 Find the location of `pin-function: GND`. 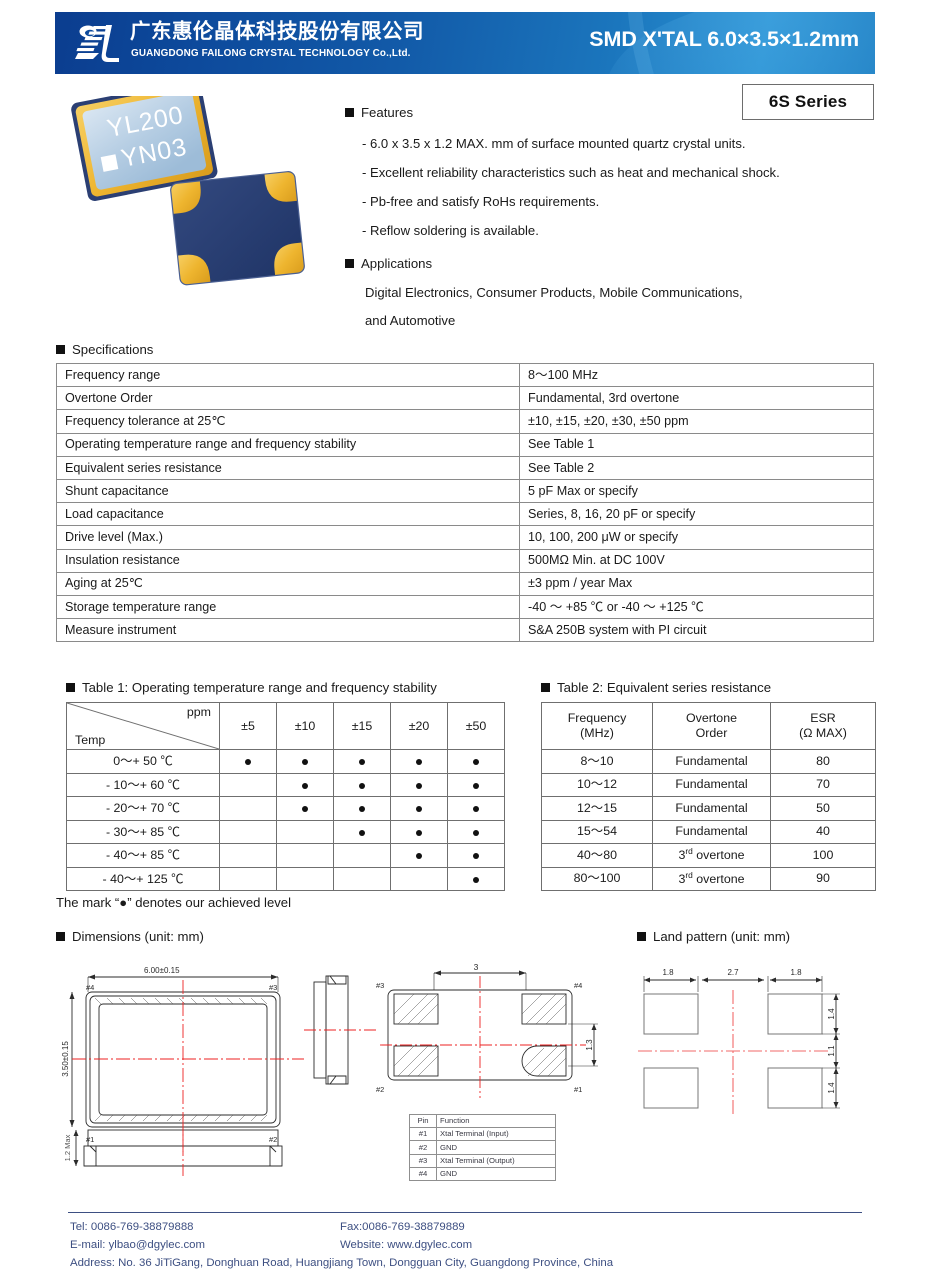

pin-function: GND is located at coordinates (496, 1173).